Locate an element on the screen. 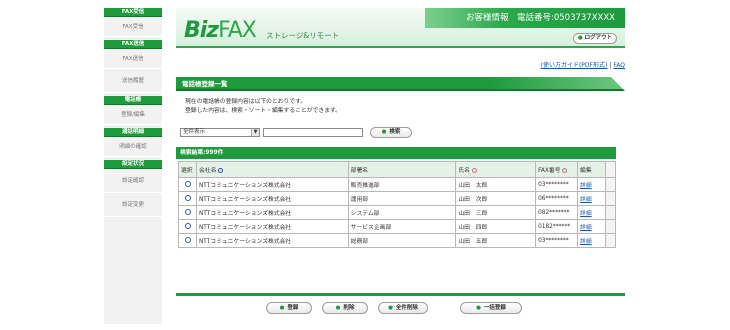  delete-button: ● 削除 is located at coordinates (345, 308).